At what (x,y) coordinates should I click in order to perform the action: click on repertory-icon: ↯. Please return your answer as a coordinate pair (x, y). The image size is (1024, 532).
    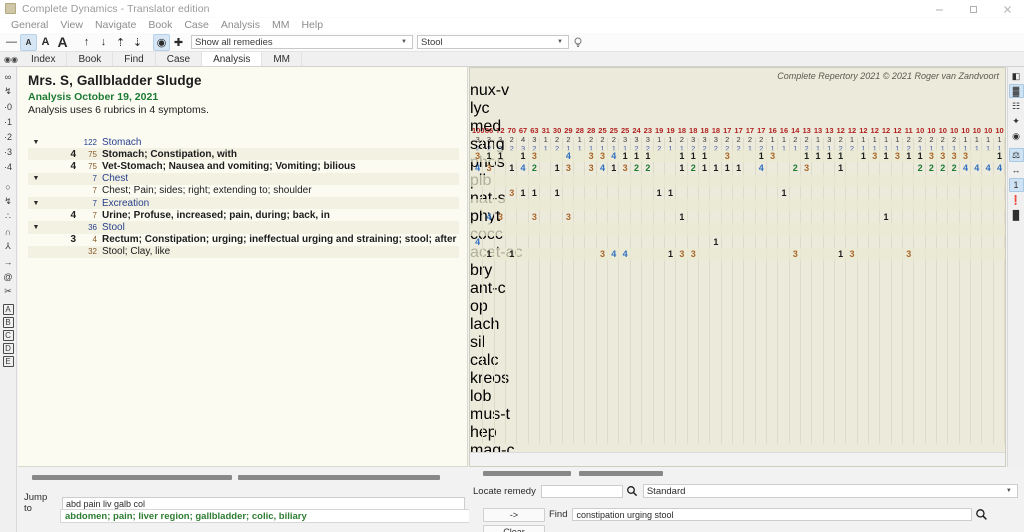
    Looking at the image, I should click on (8, 91).